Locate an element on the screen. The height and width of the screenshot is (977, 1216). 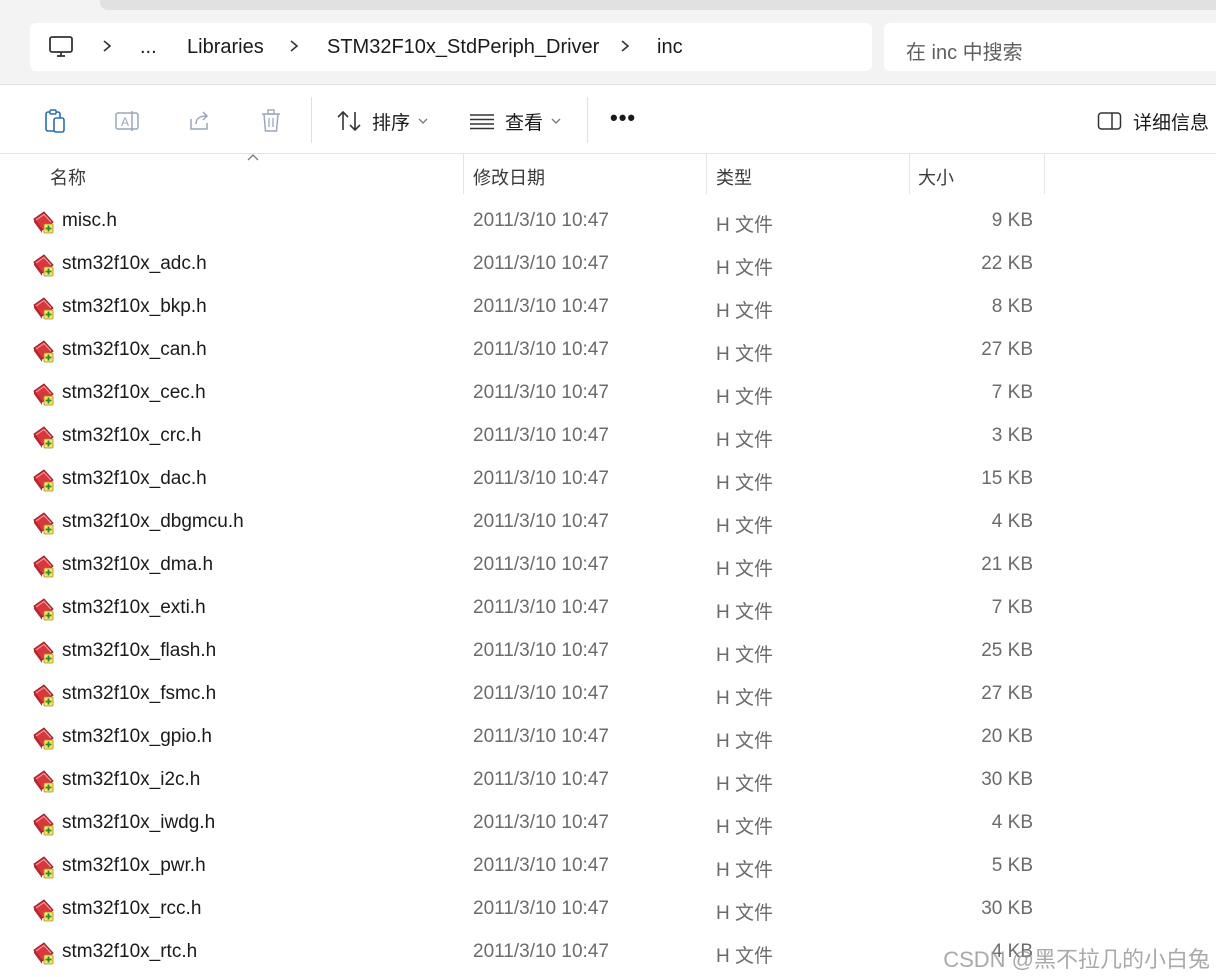
column-header: 名称 修改日期 类型 大小 is located at coordinates (608, 174).